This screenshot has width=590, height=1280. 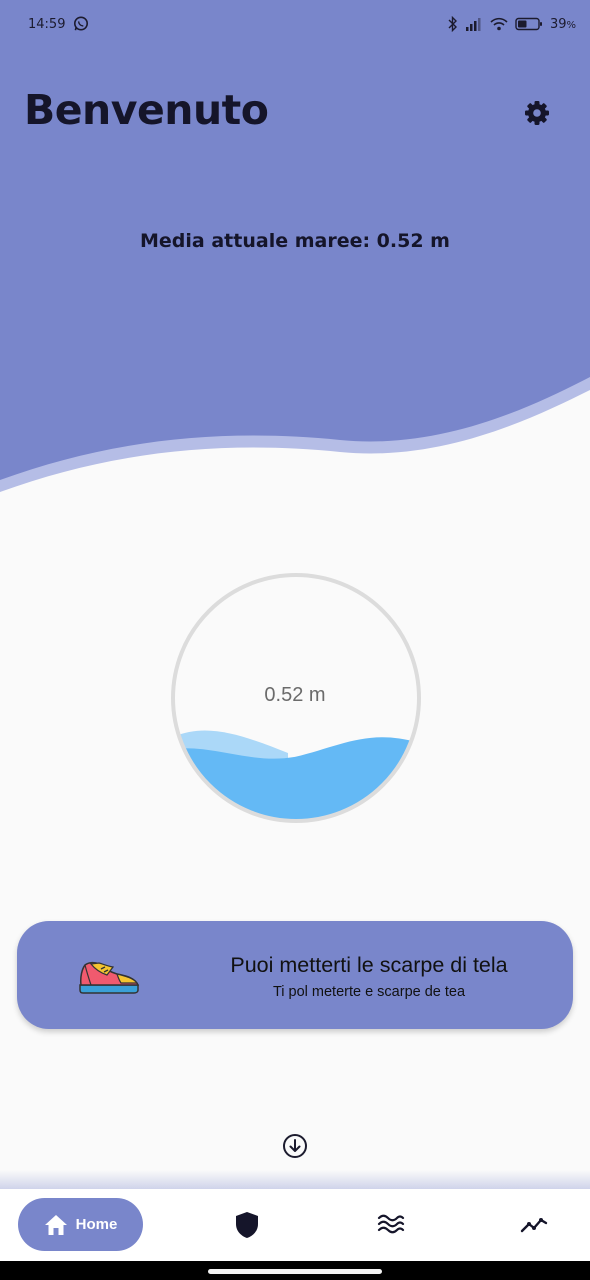 What do you see at coordinates (295, 1225) in the screenshot?
I see `bottom-navigation: Home` at bounding box center [295, 1225].